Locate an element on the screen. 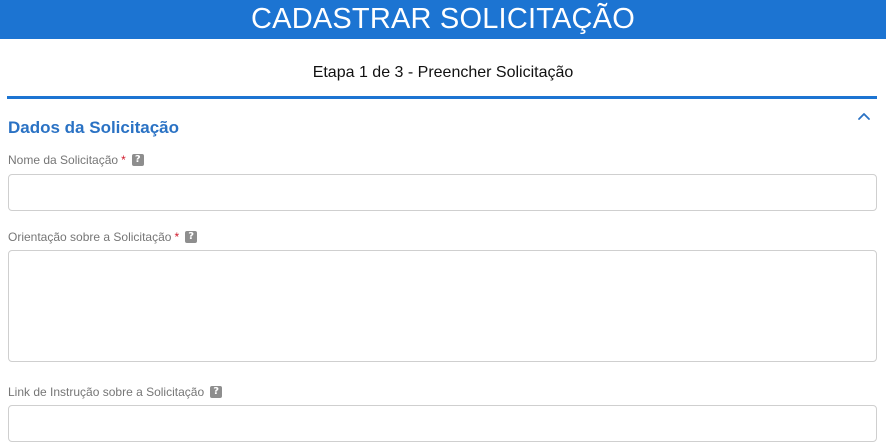 The image size is (886, 448). page-title: CADASTRAR SOLICITAÇÃO is located at coordinates (443, 19).